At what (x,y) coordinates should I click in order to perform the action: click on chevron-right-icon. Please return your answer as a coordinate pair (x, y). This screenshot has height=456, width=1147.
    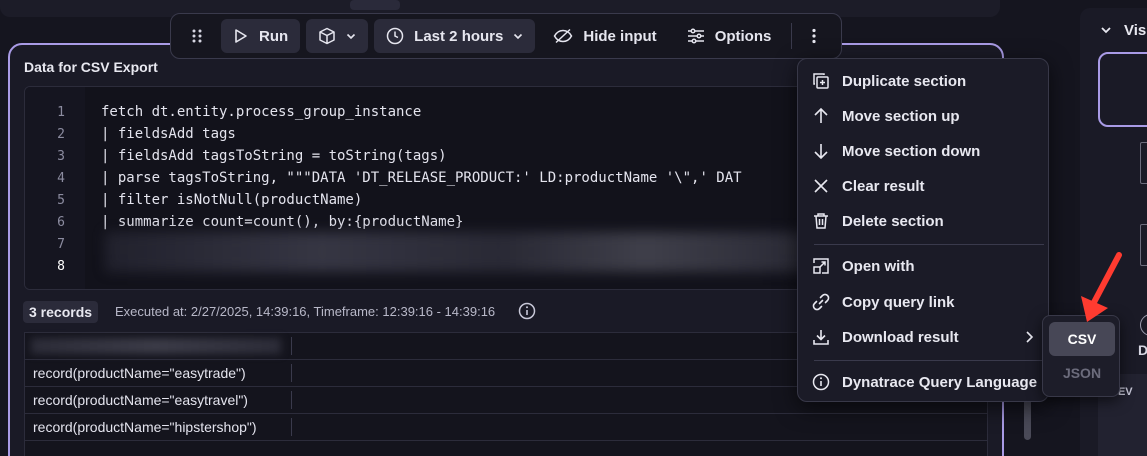
    Looking at the image, I should click on (1030, 337).